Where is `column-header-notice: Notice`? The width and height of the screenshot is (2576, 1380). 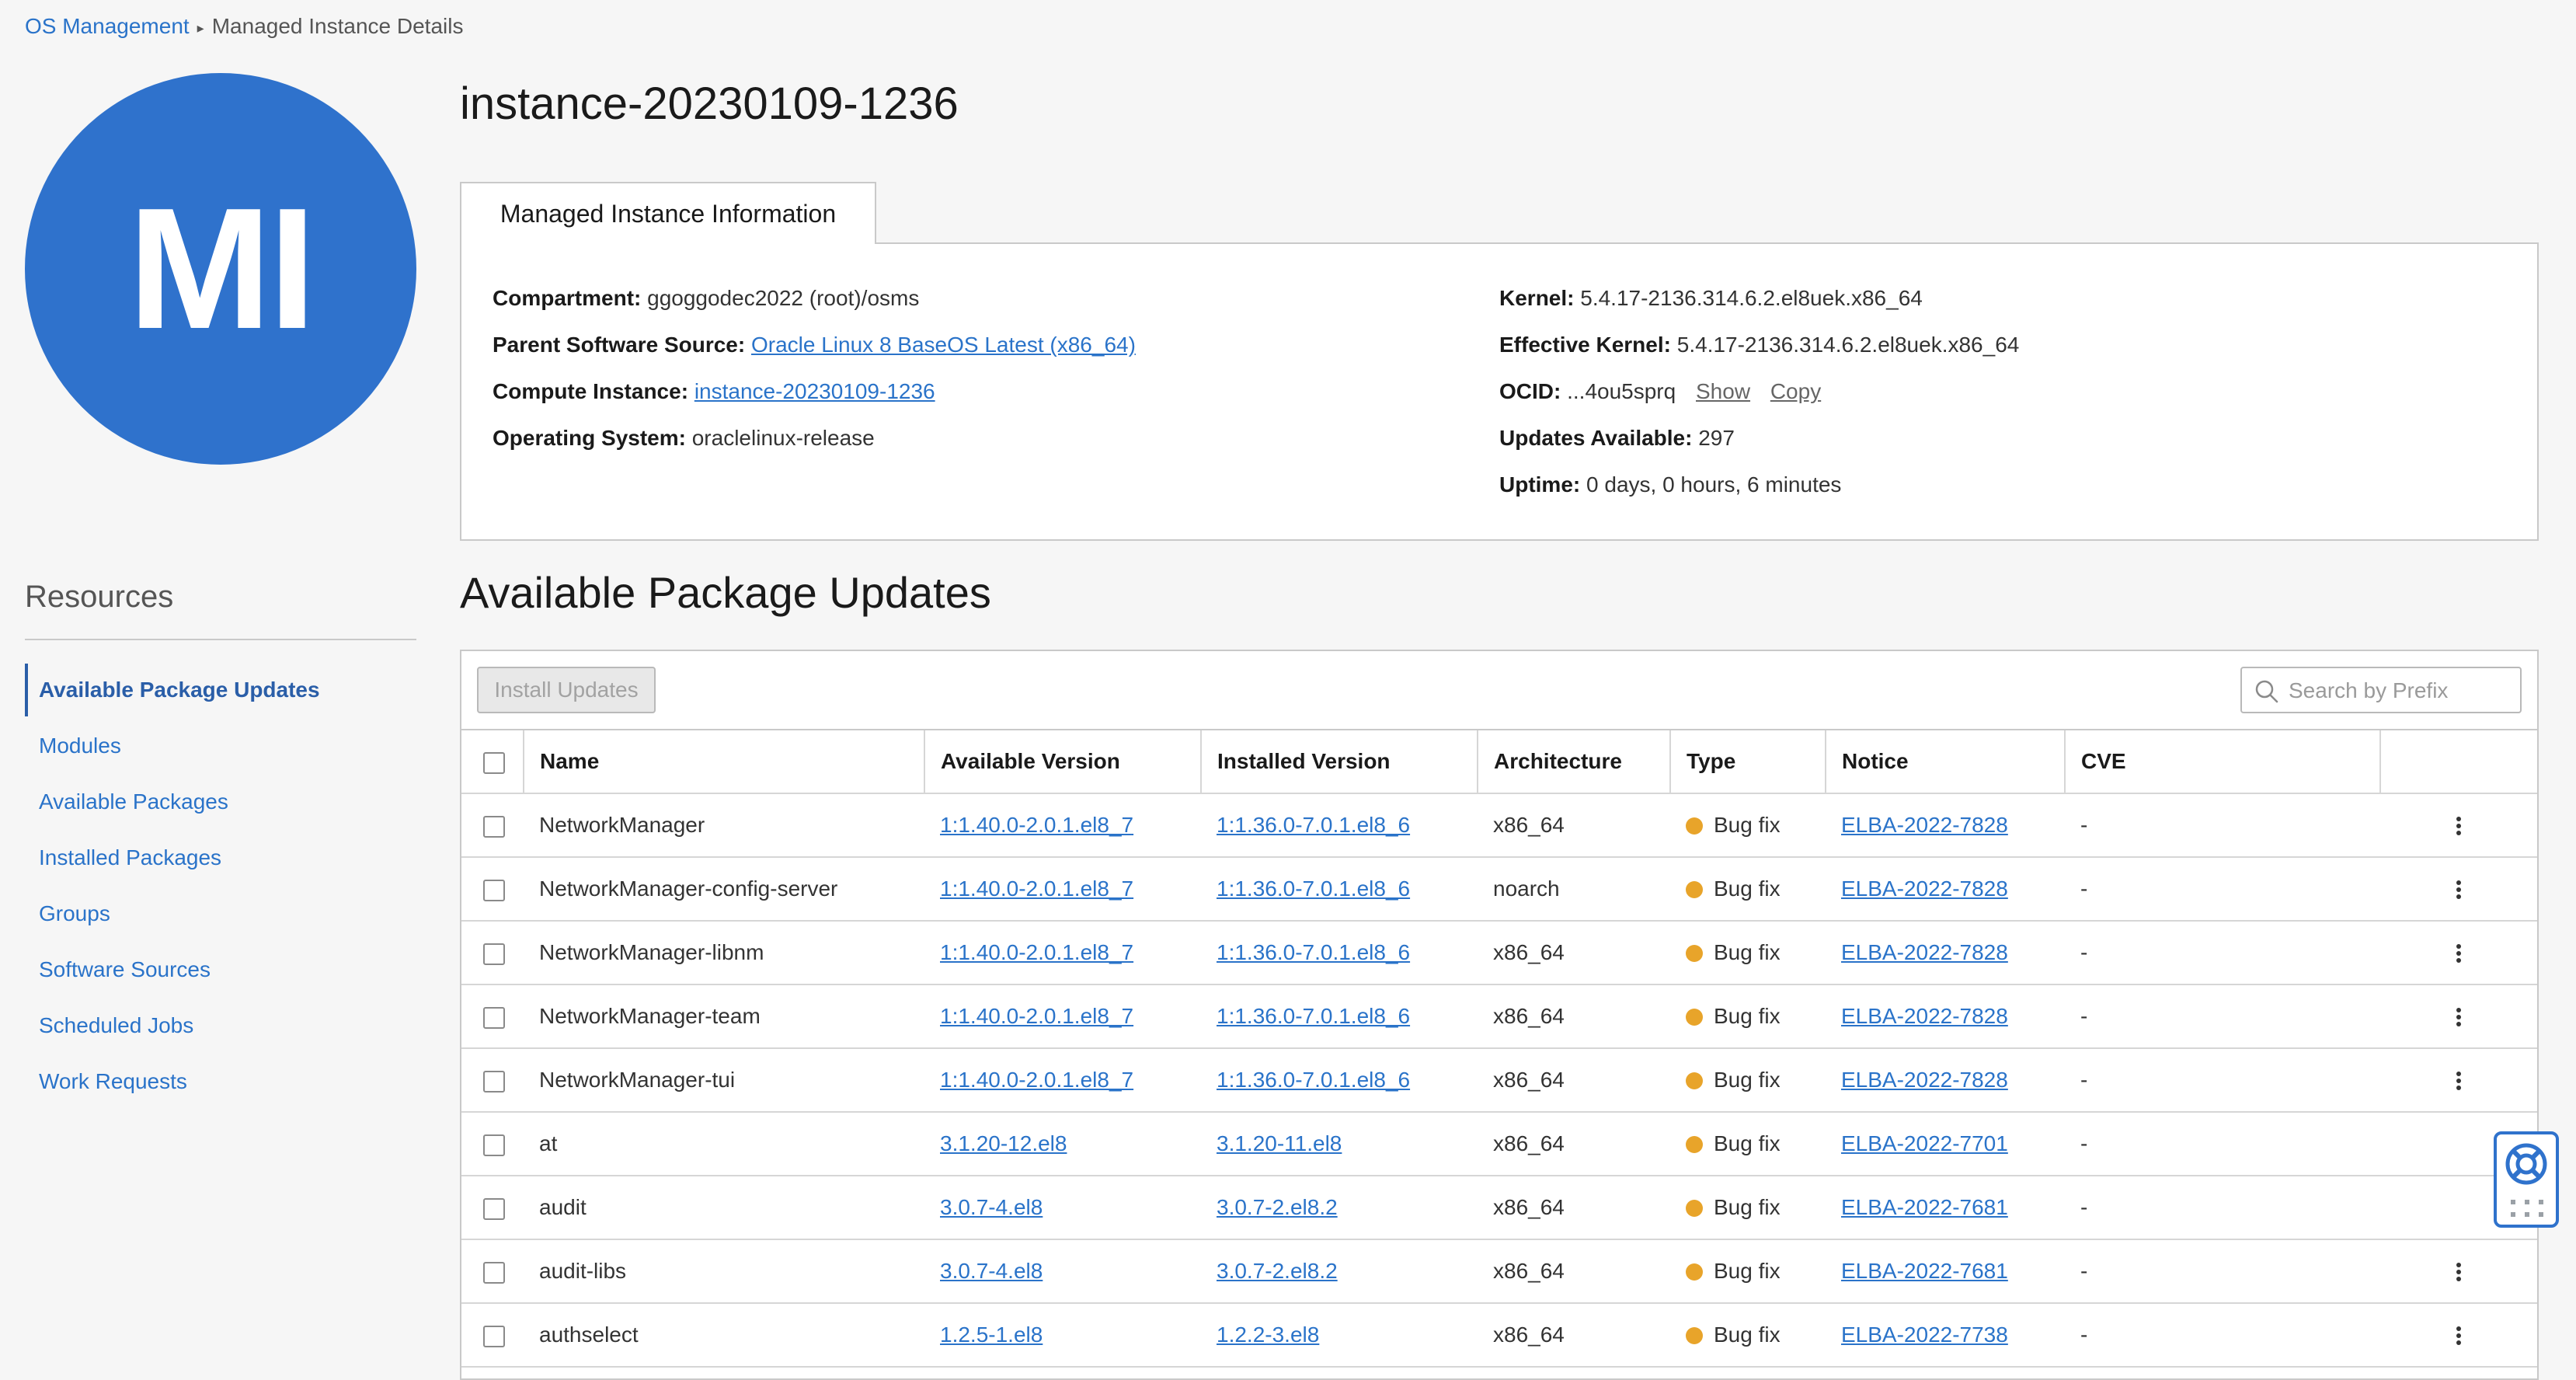 column-header-notice: Notice is located at coordinates (1945, 762).